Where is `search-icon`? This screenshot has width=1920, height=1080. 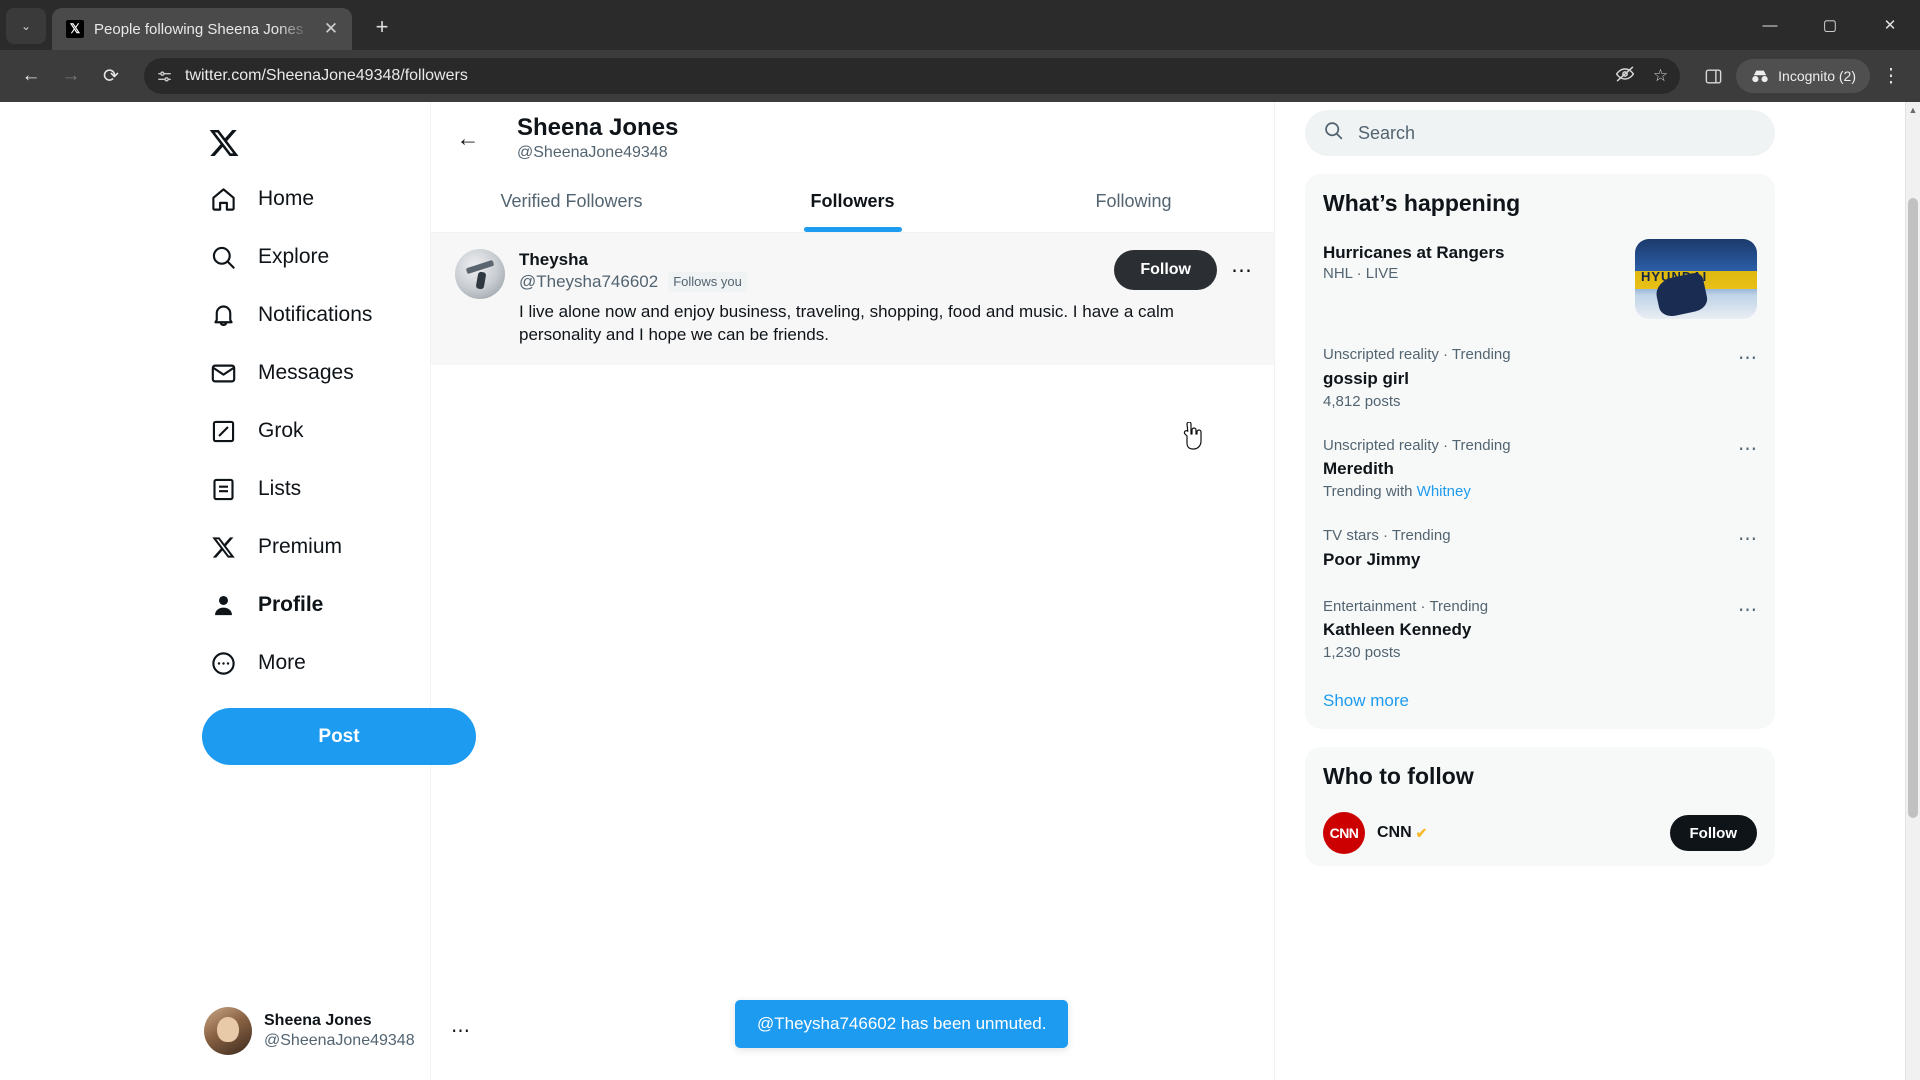
search-icon is located at coordinates (1333, 133).